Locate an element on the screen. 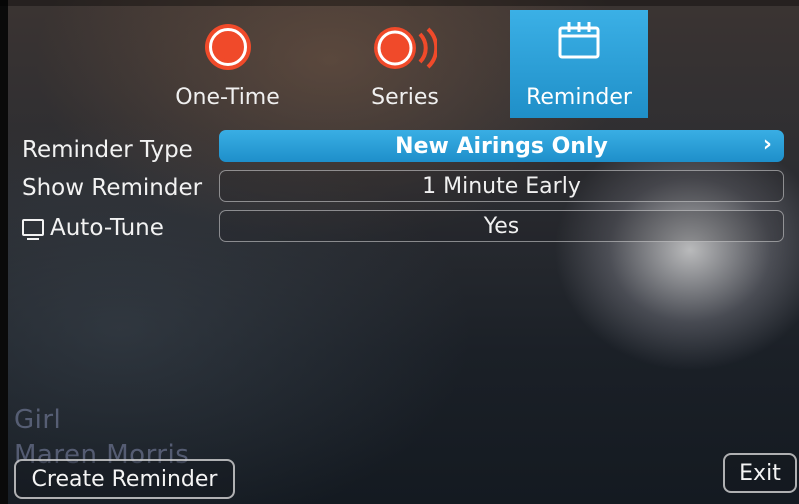 Image resolution: width=799 pixels, height=504 pixels. record-icon is located at coordinates (227, 47).